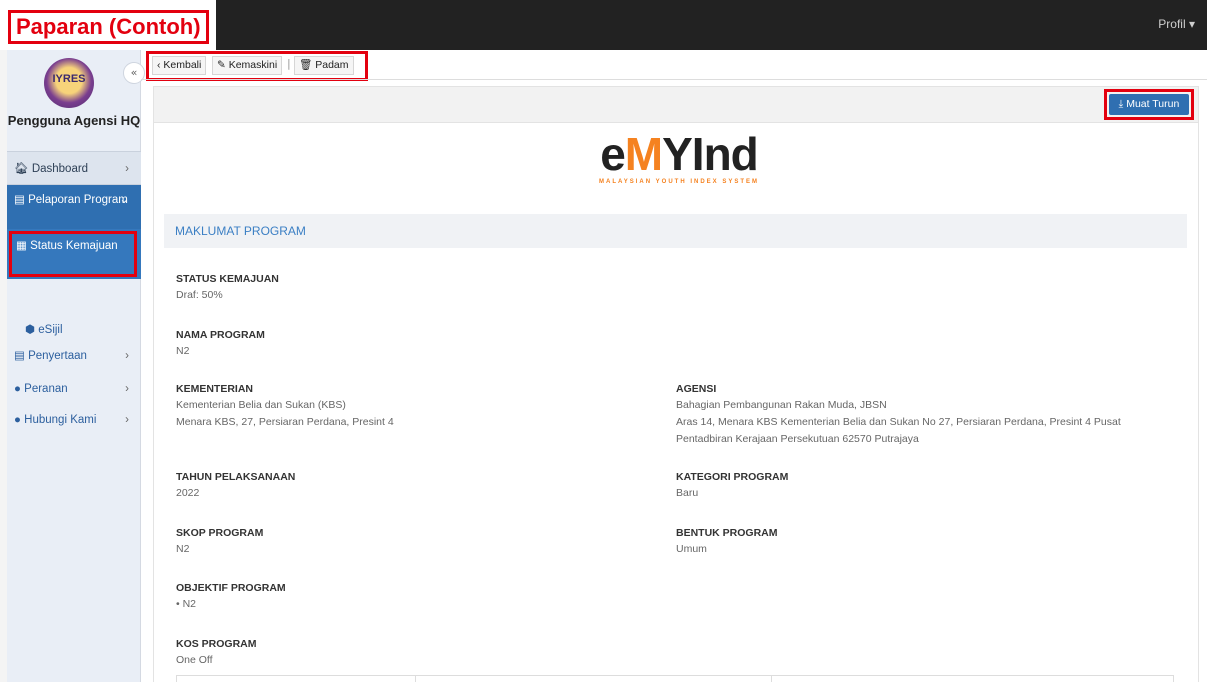 This screenshot has width=1207, height=682. I want to click on window-edge, so click(3, 366).